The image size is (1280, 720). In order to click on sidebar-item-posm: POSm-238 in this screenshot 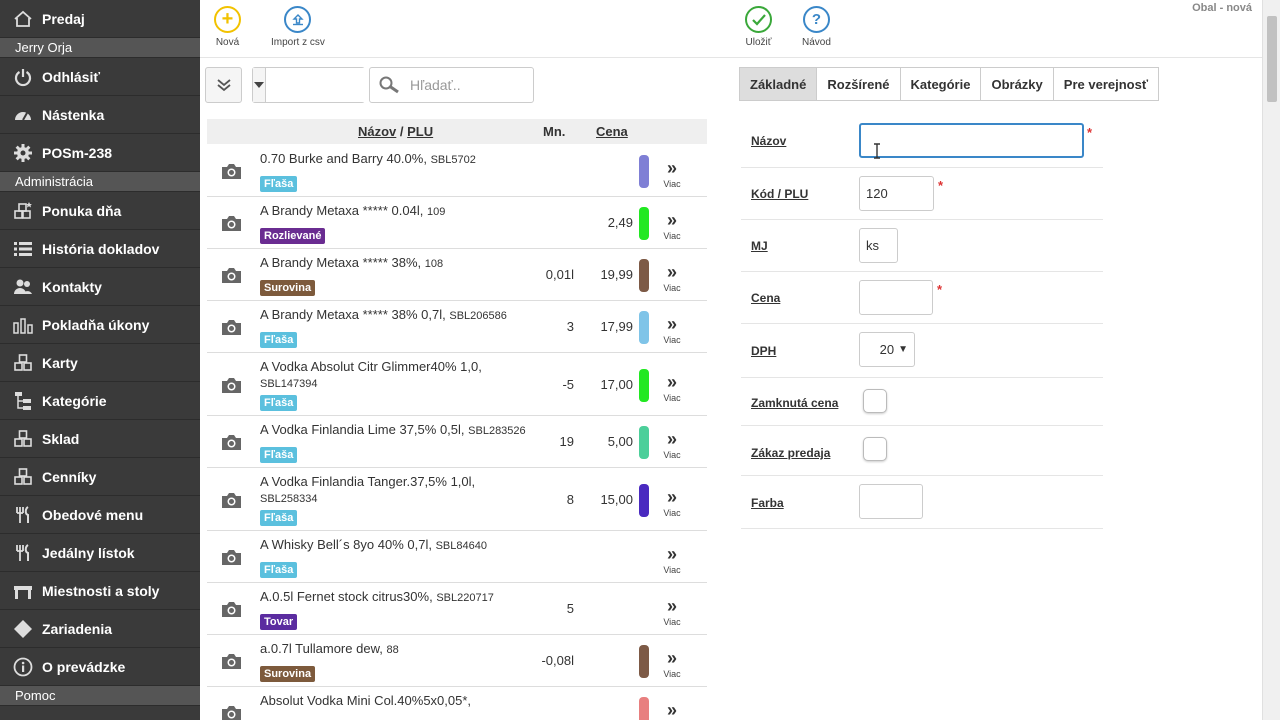, I will do `click(100, 153)`.